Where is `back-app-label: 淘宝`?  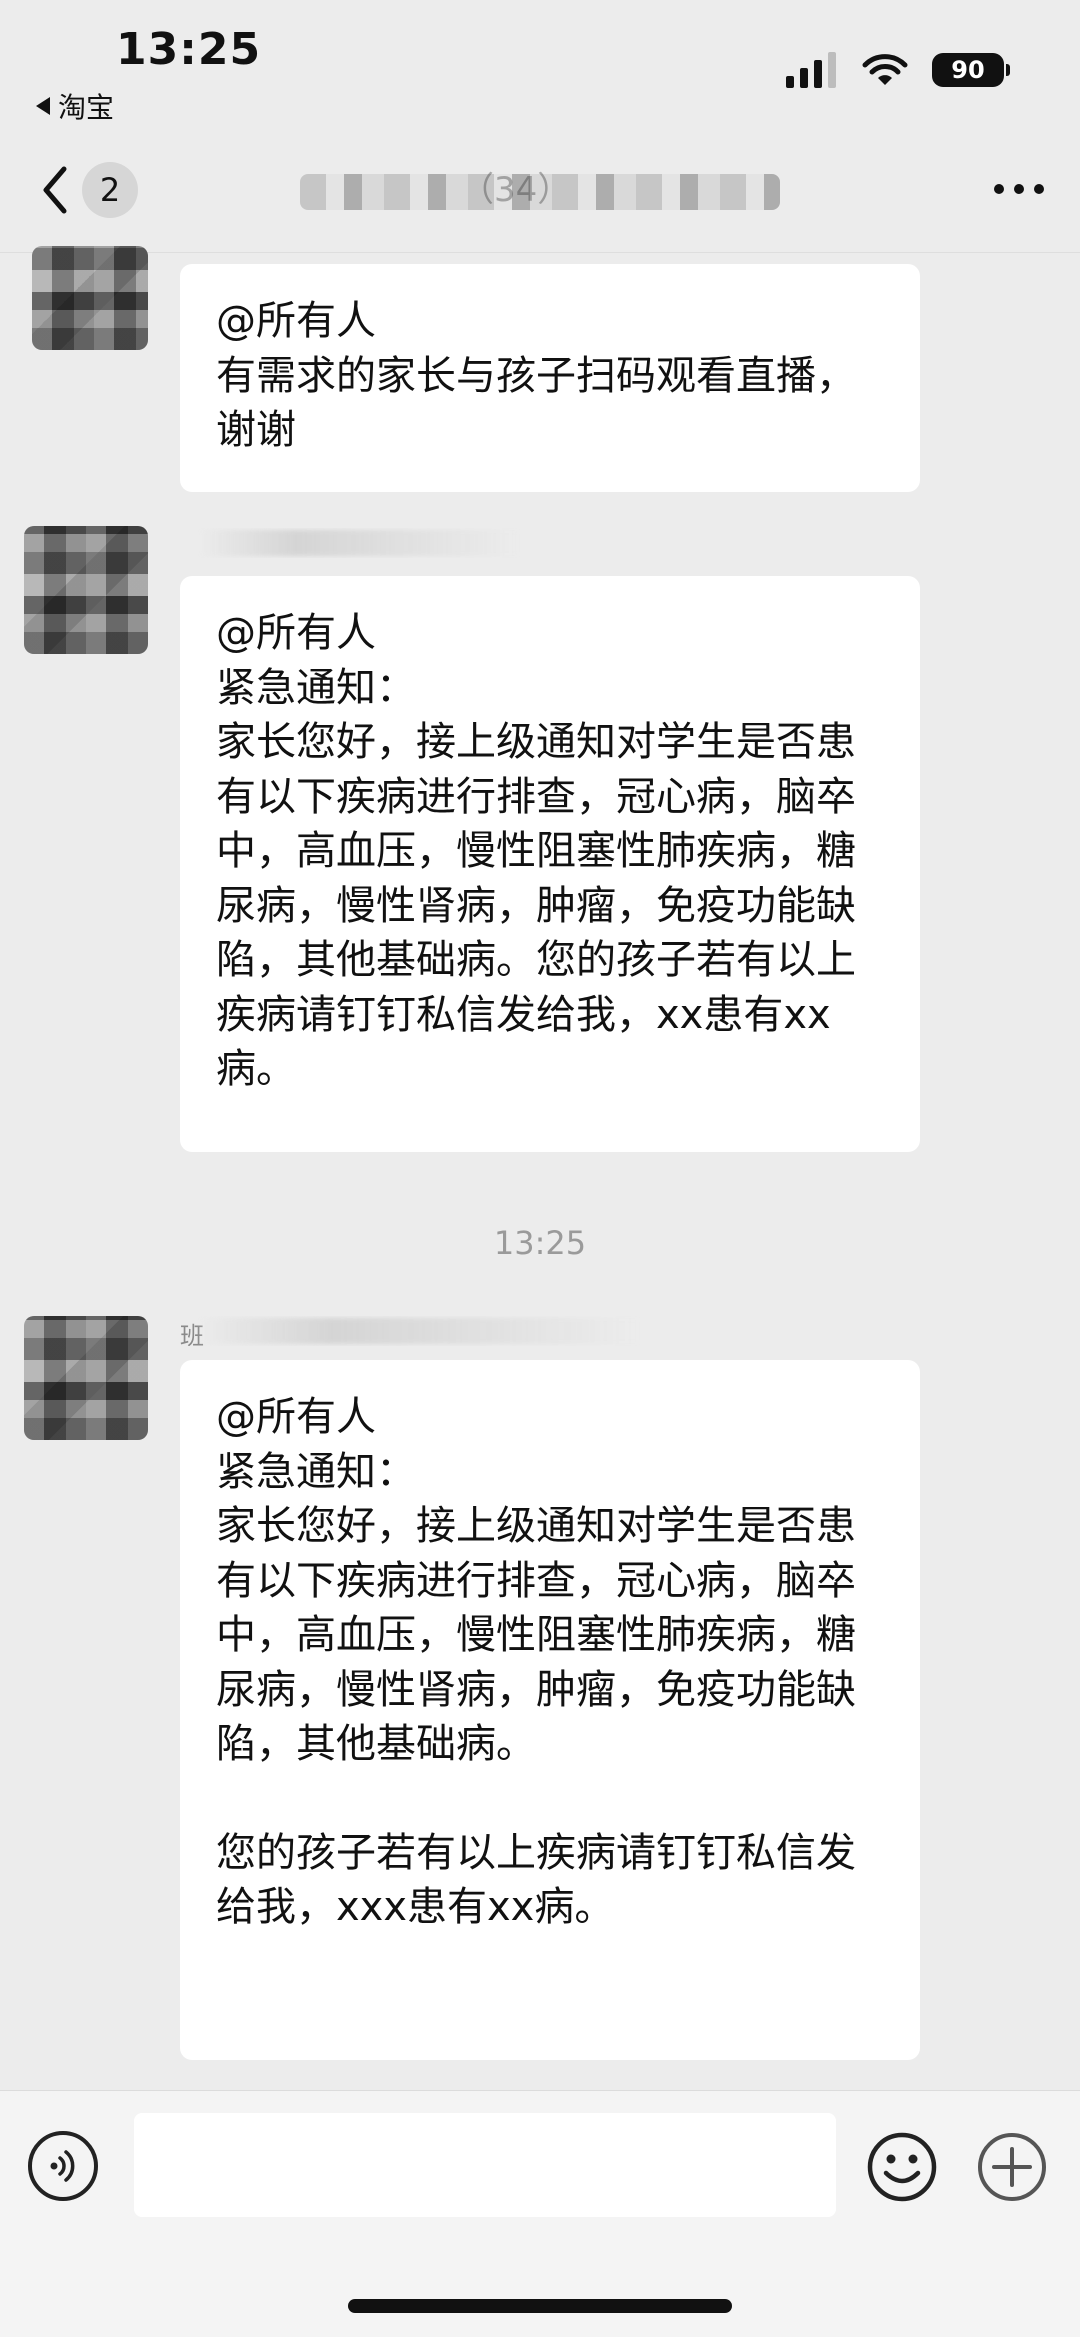 back-app-label: 淘宝 is located at coordinates (86, 107).